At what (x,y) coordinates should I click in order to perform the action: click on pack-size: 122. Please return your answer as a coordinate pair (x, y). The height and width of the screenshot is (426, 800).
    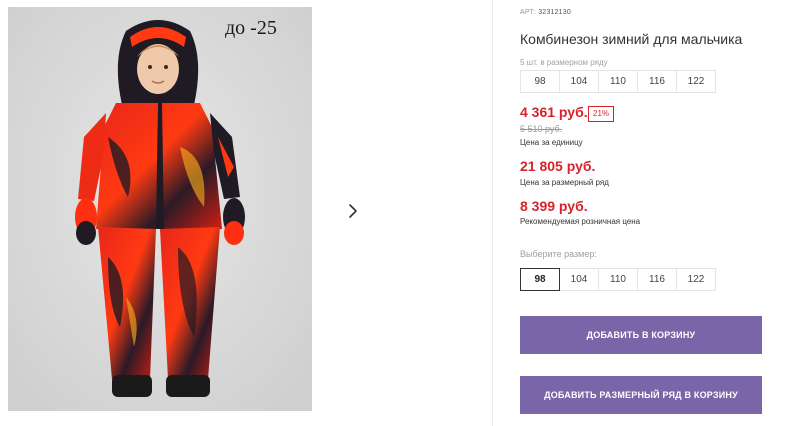
    Looking at the image, I should click on (696, 81).